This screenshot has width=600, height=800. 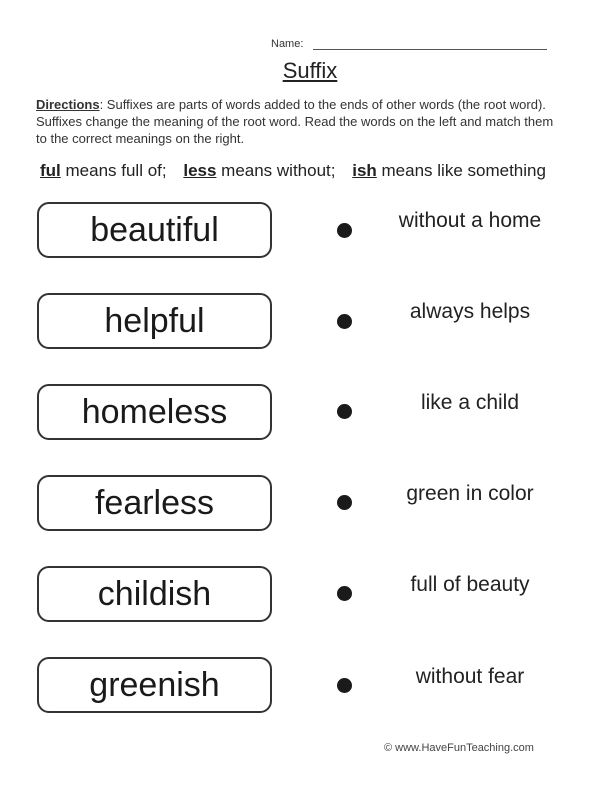 What do you see at coordinates (287, 44) in the screenshot?
I see `name-label: Name:` at bounding box center [287, 44].